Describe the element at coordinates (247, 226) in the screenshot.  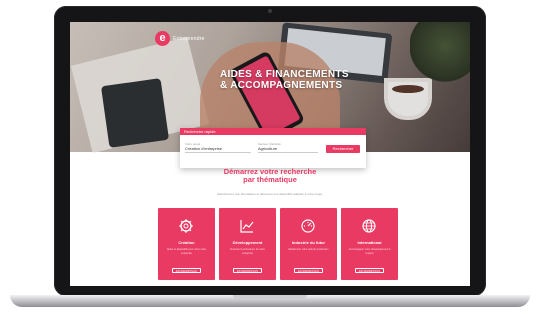
I see `chart-icon` at that location.